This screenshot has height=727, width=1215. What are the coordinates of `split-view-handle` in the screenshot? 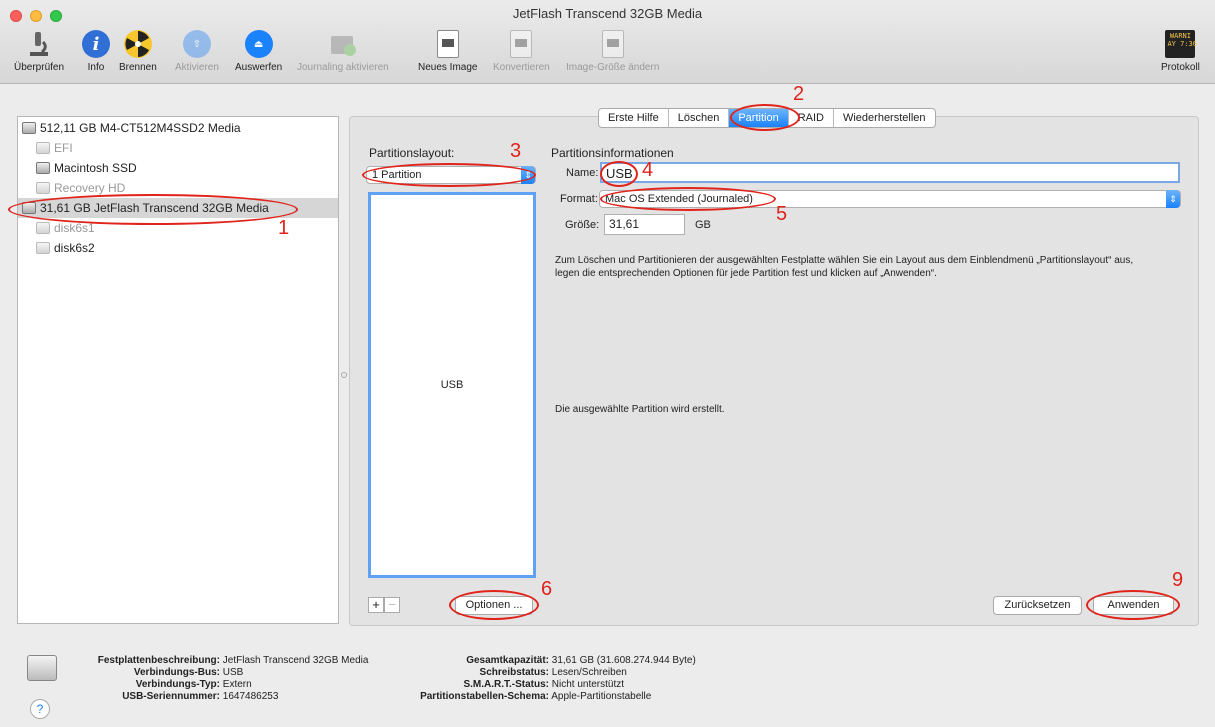 It's located at (344, 375).